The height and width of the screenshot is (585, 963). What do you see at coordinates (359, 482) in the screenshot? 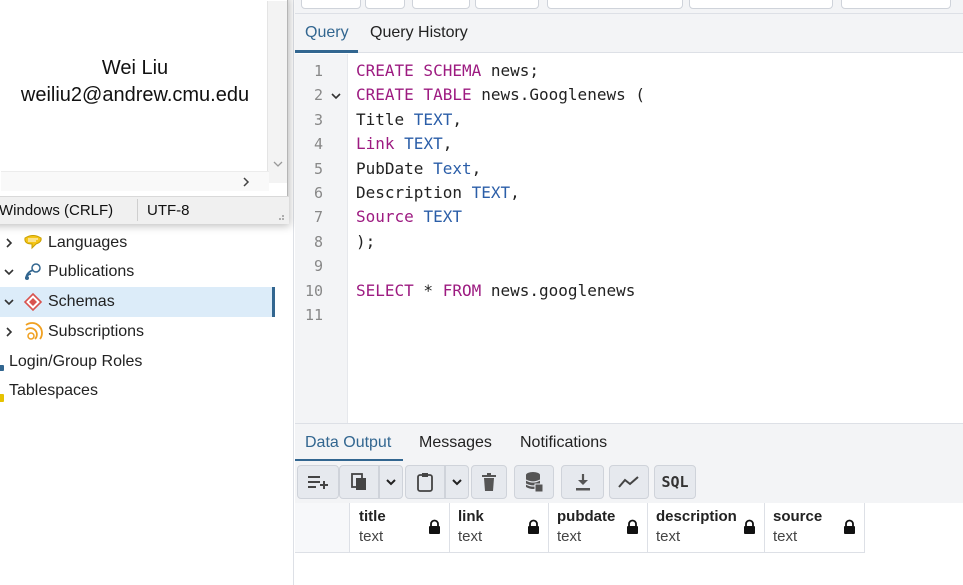
I see `copy-button` at bounding box center [359, 482].